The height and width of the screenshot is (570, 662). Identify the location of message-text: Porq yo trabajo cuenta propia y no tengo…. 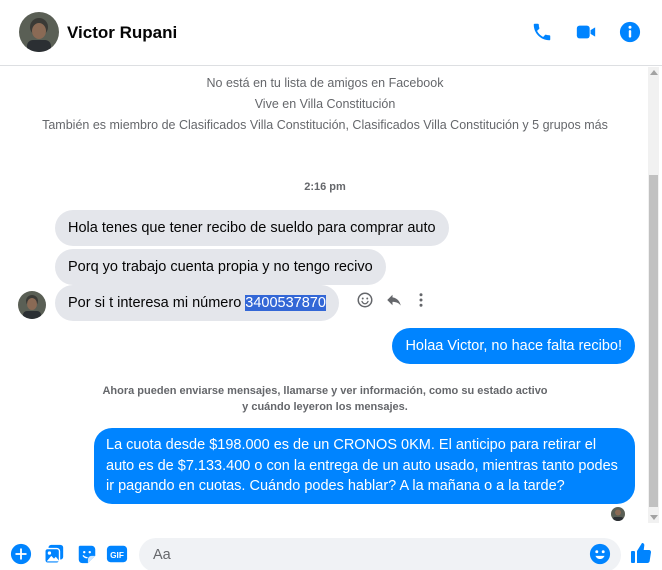
(220, 267).